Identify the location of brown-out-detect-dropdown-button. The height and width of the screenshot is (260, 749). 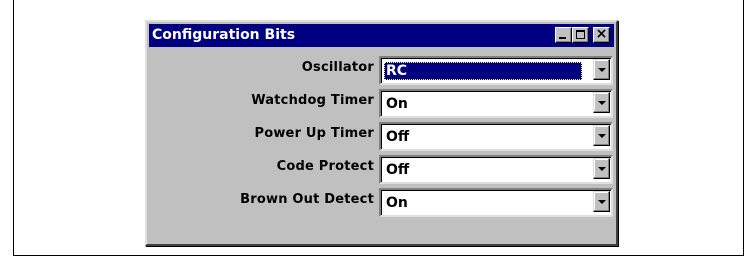
(601, 201).